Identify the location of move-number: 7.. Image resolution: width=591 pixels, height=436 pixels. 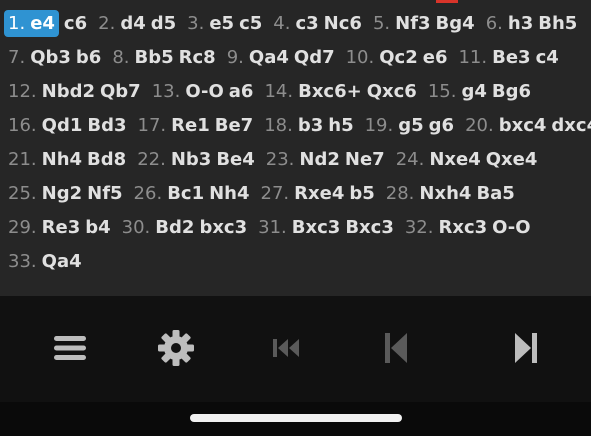
(17, 57).